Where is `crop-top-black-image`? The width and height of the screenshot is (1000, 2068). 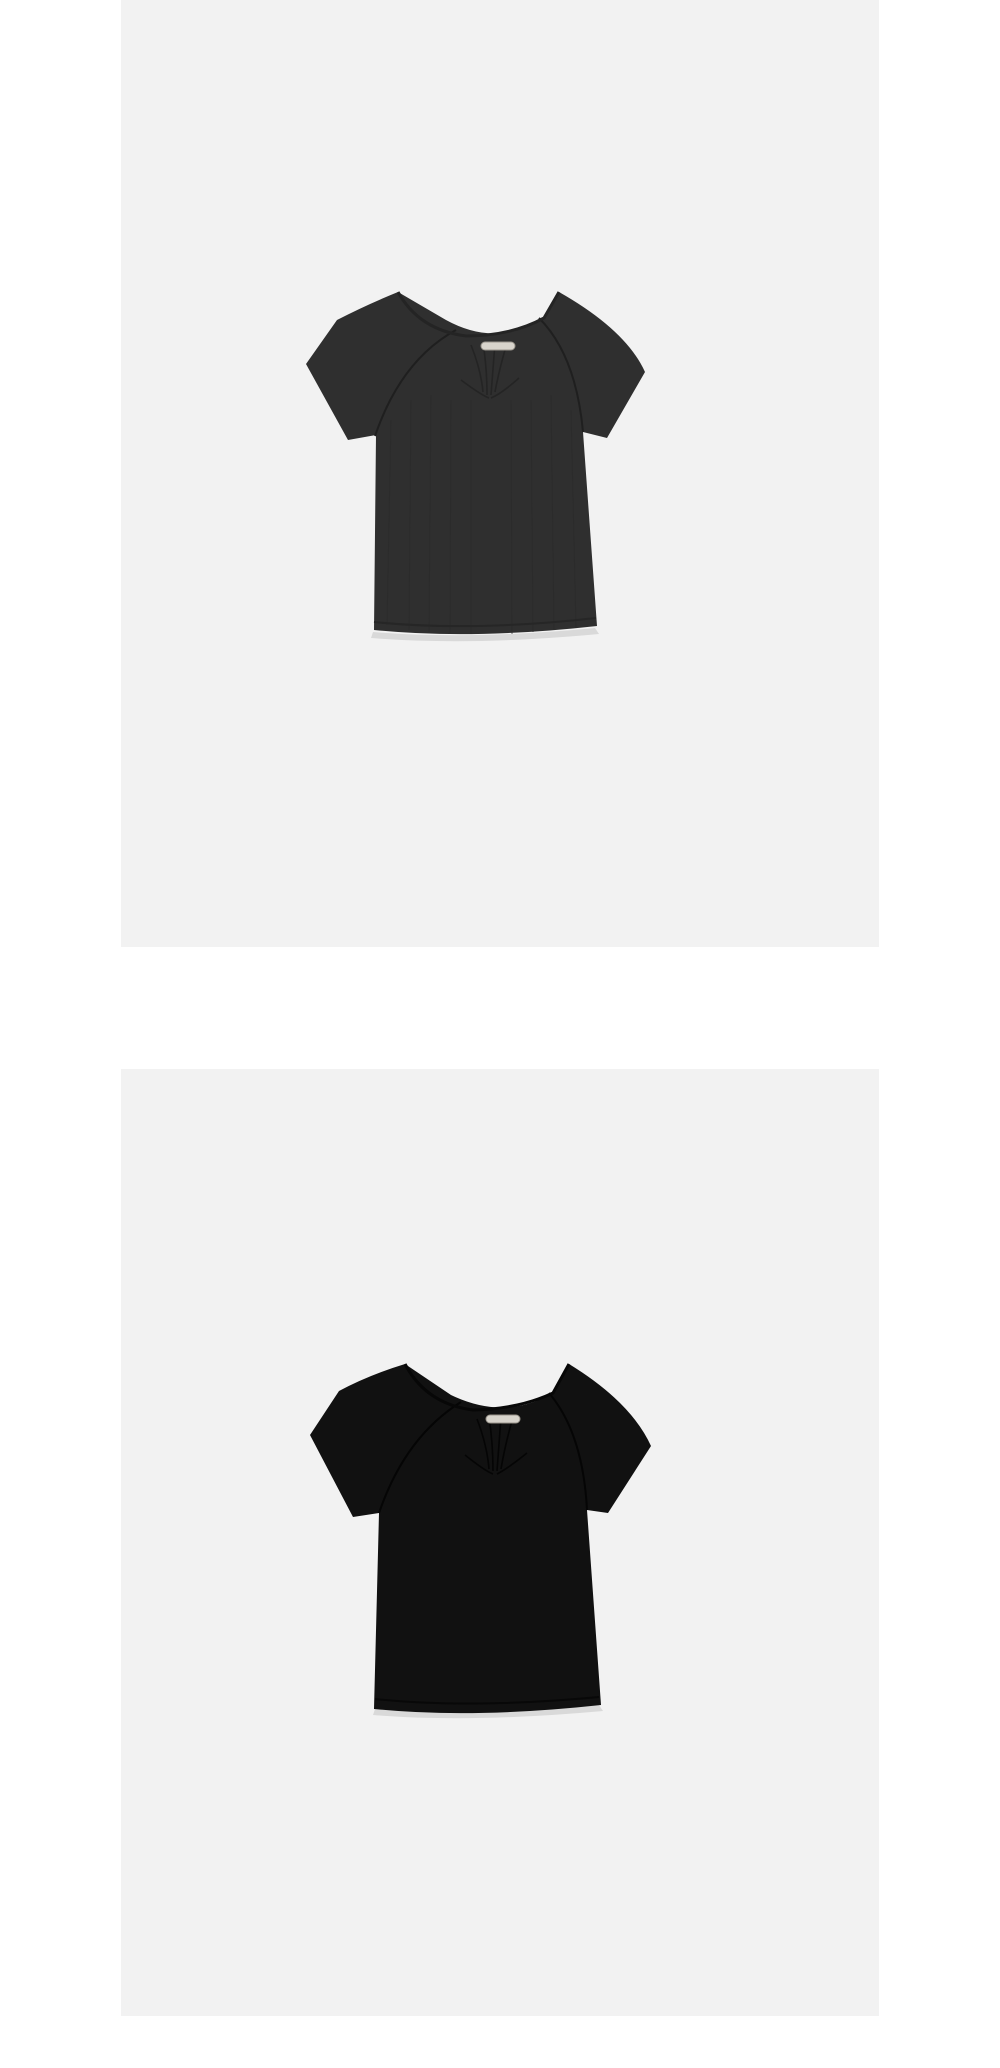 crop-top-black-image is located at coordinates (480, 1541).